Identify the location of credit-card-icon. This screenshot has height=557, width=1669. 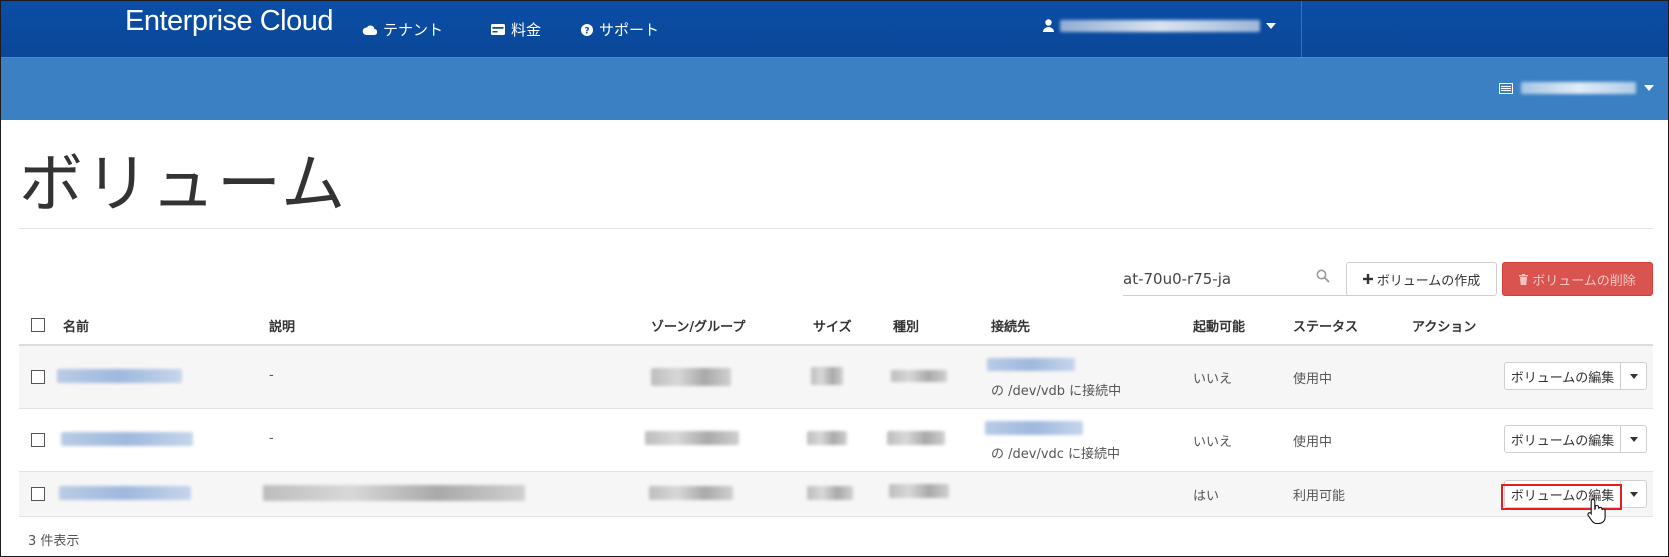
(498, 29).